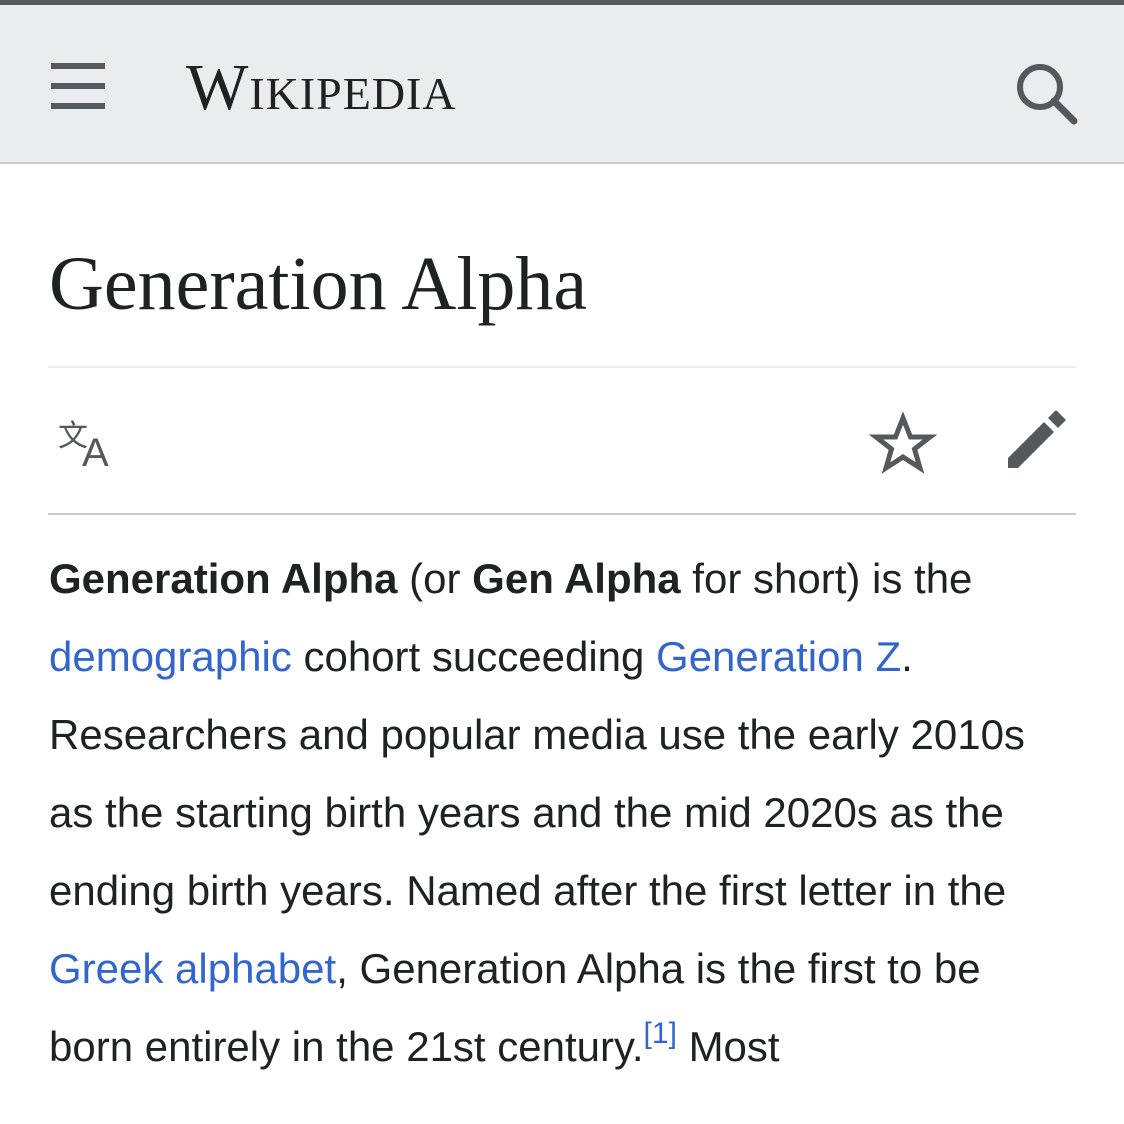  I want to click on reference-link: [1], so click(660, 1033).